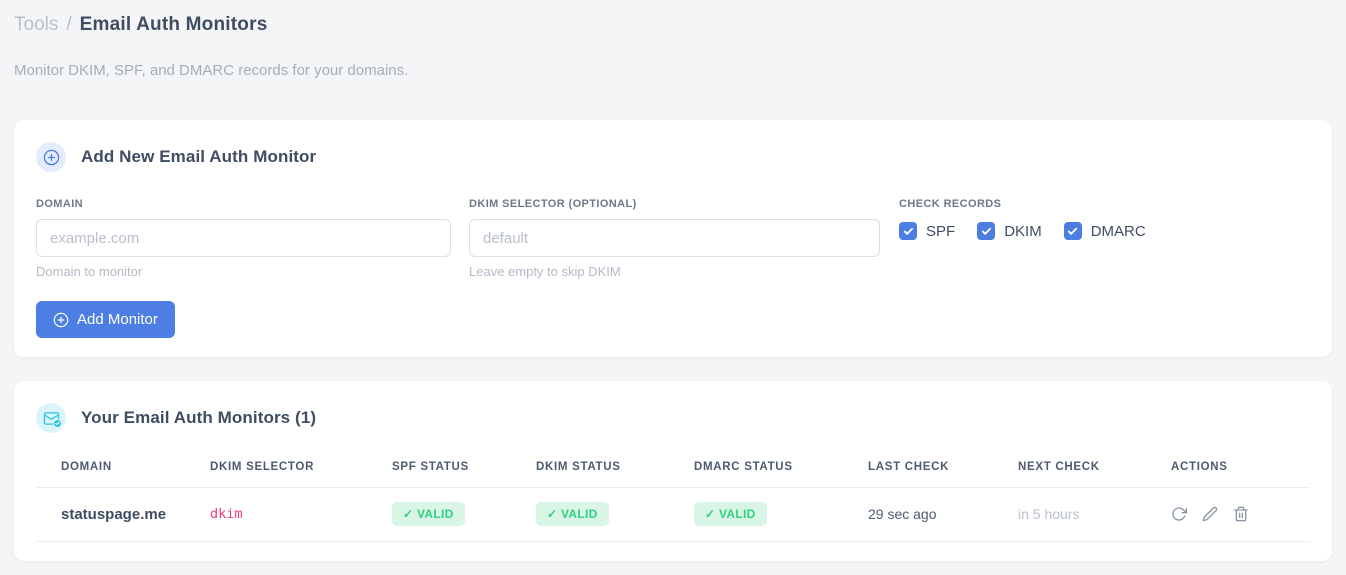  I want to click on monitor-domain: statuspage.me, so click(123, 514).